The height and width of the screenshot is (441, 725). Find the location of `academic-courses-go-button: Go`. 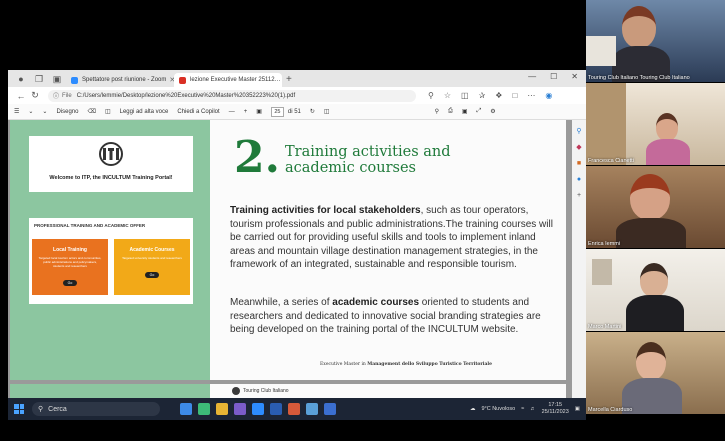

academic-courses-go-button: Go is located at coordinates (152, 275).